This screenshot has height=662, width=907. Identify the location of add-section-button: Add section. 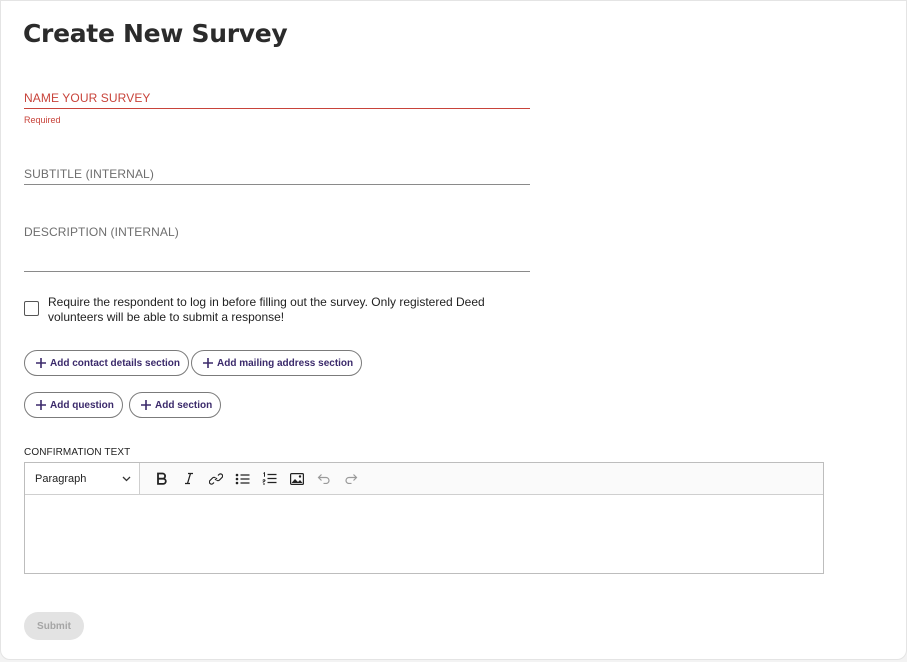
(175, 405).